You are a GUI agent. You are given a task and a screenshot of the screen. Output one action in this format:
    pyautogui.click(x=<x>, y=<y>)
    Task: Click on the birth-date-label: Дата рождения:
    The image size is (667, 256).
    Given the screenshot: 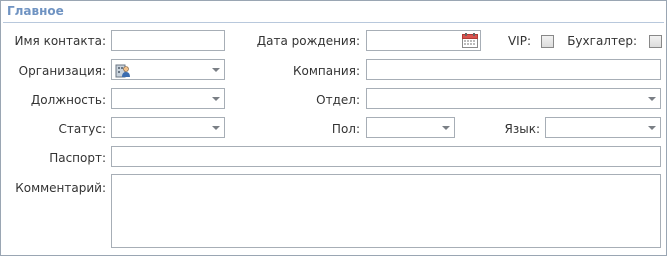 What is the action you would take?
    pyautogui.click(x=308, y=41)
    